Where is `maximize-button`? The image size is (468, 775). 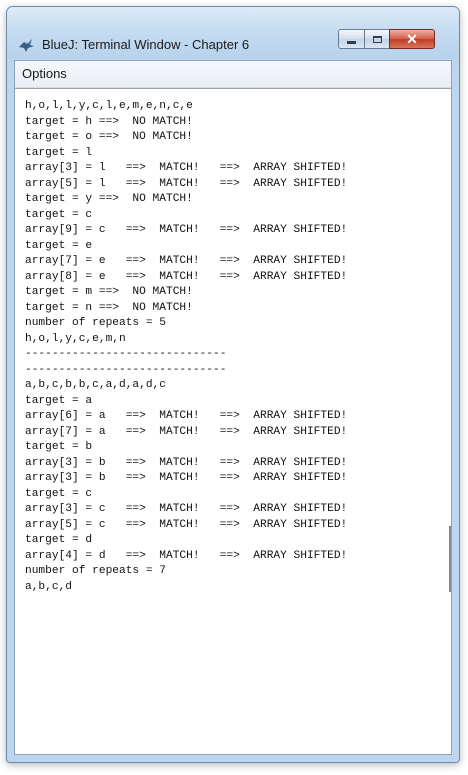 maximize-button is located at coordinates (377, 39).